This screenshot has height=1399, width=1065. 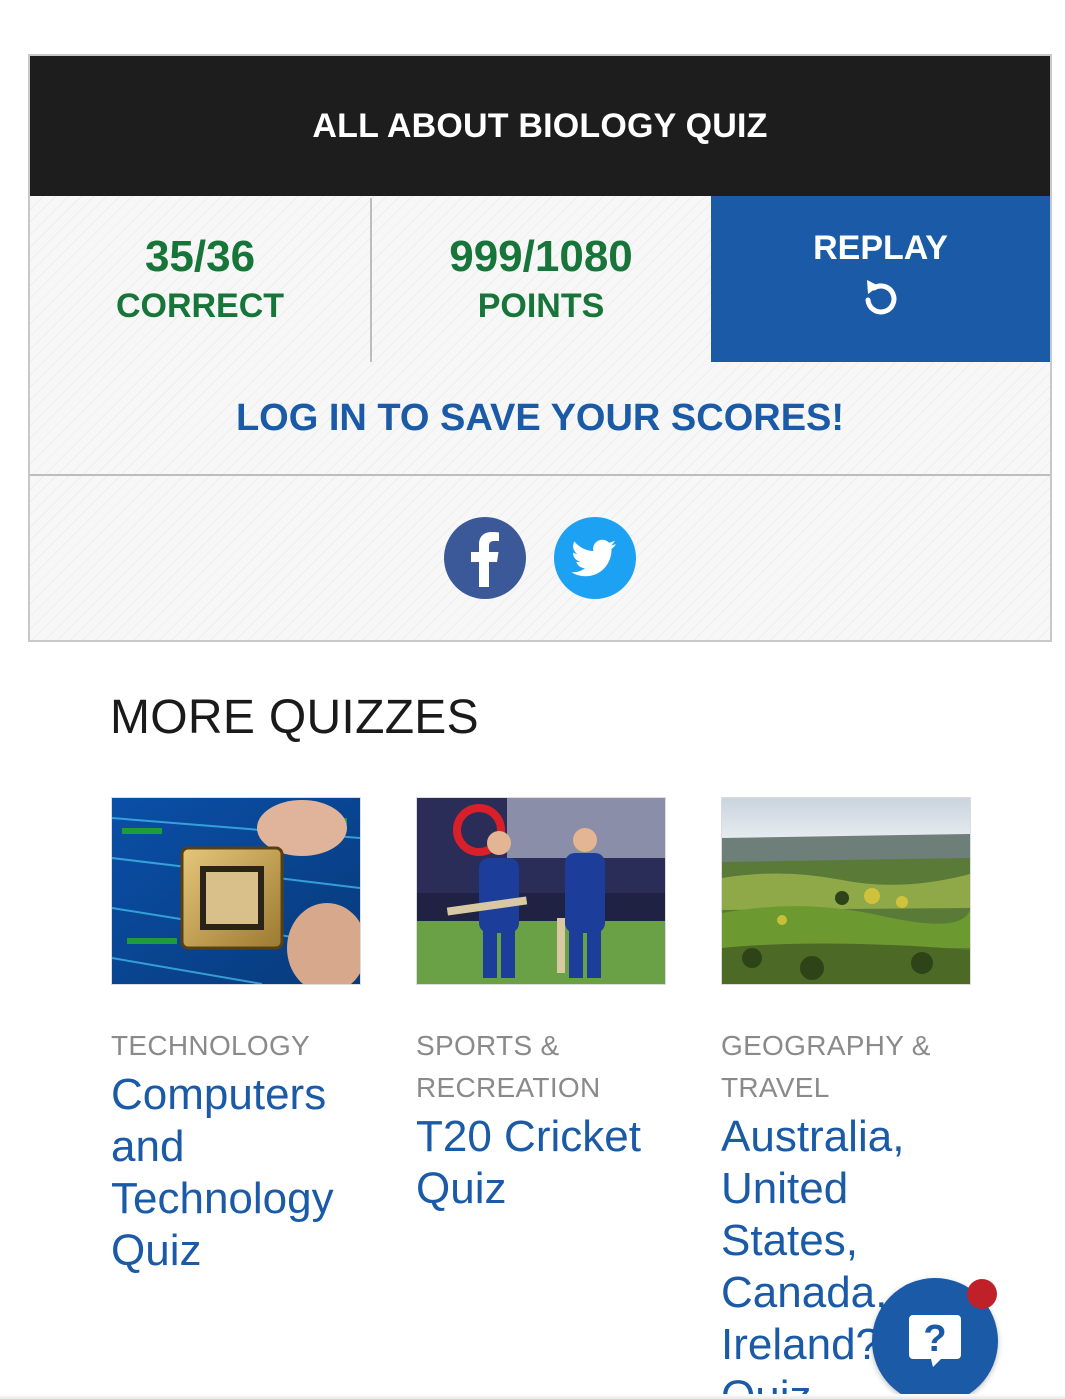 What do you see at coordinates (541, 891) in the screenshot?
I see `cricket-players-photo` at bounding box center [541, 891].